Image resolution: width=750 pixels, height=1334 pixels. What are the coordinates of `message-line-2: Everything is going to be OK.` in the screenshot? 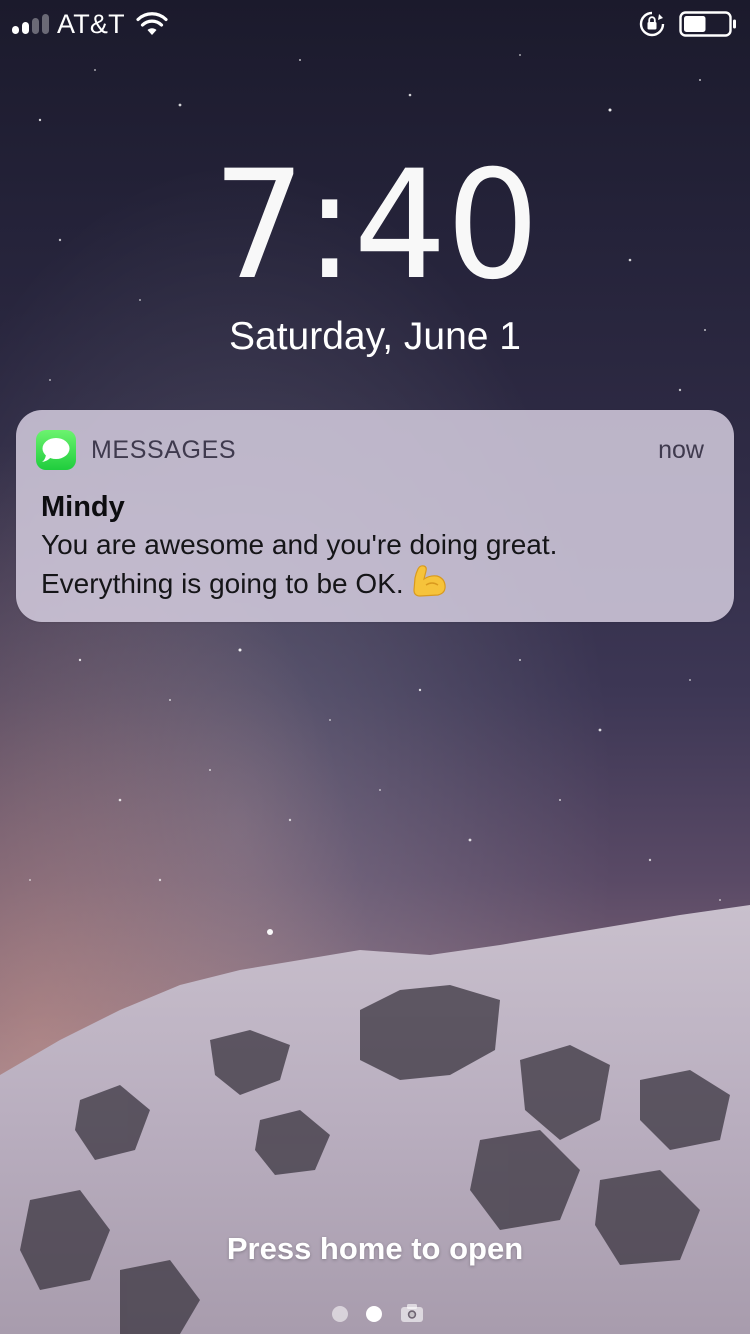 It's located at (371, 582).